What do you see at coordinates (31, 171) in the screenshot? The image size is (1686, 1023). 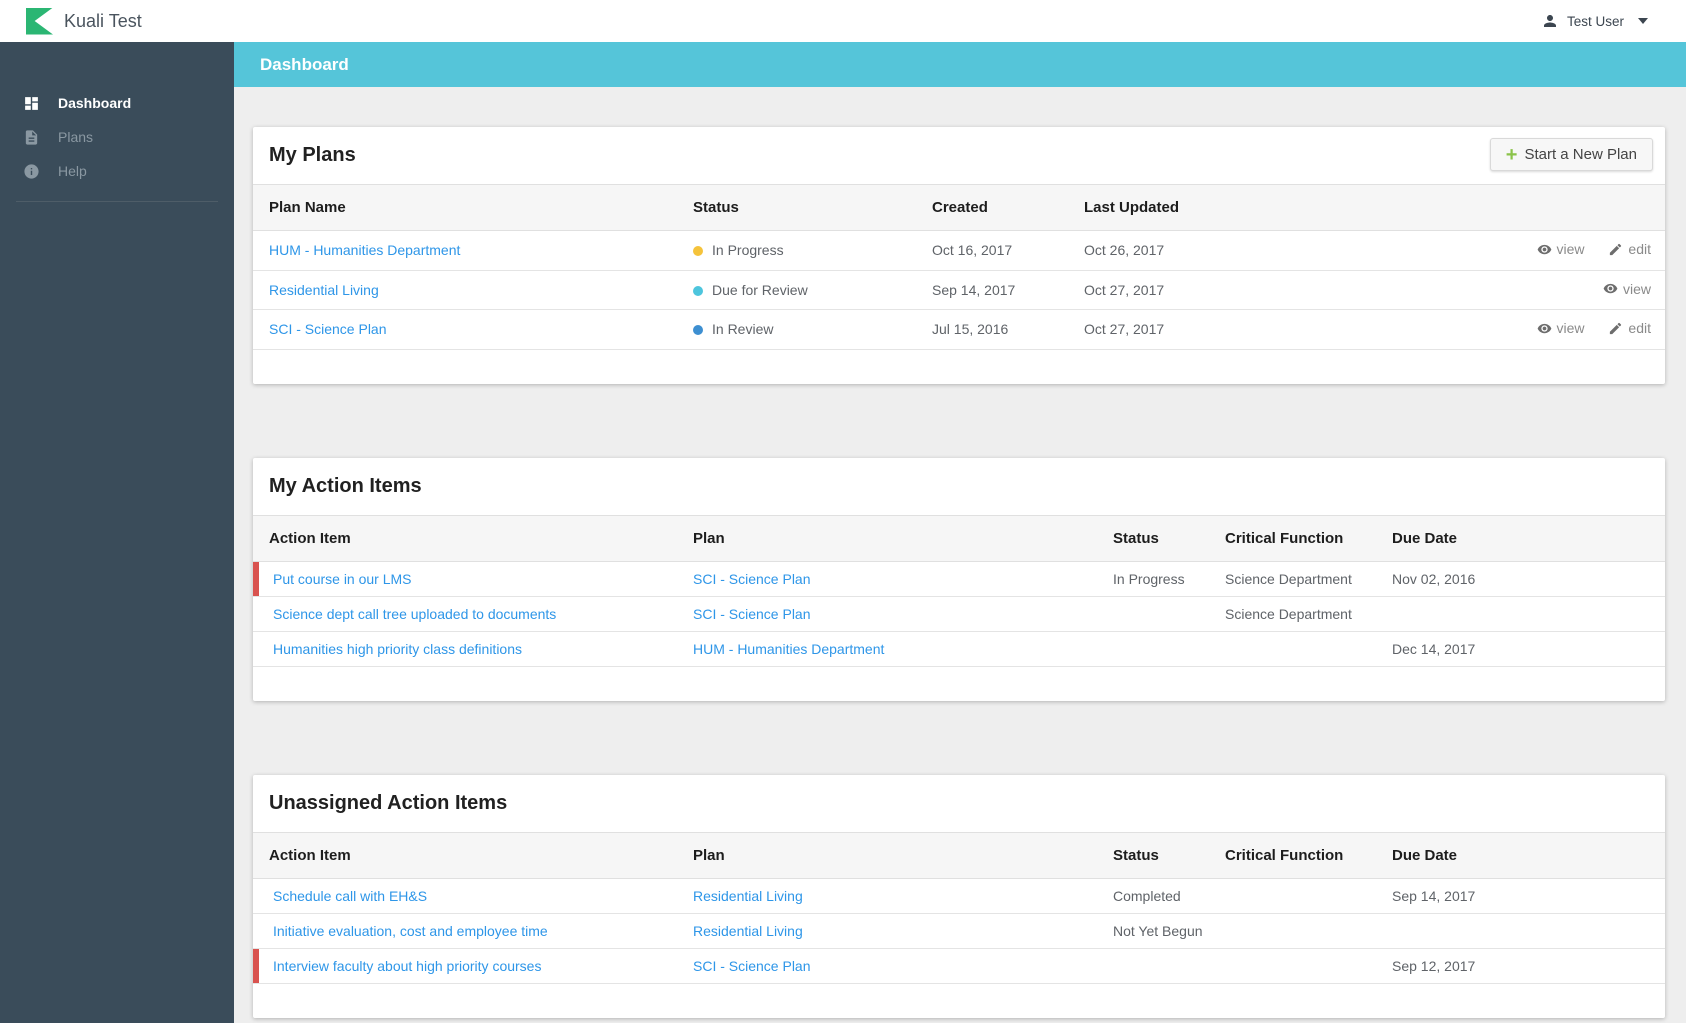 I see `help-info-icon` at bounding box center [31, 171].